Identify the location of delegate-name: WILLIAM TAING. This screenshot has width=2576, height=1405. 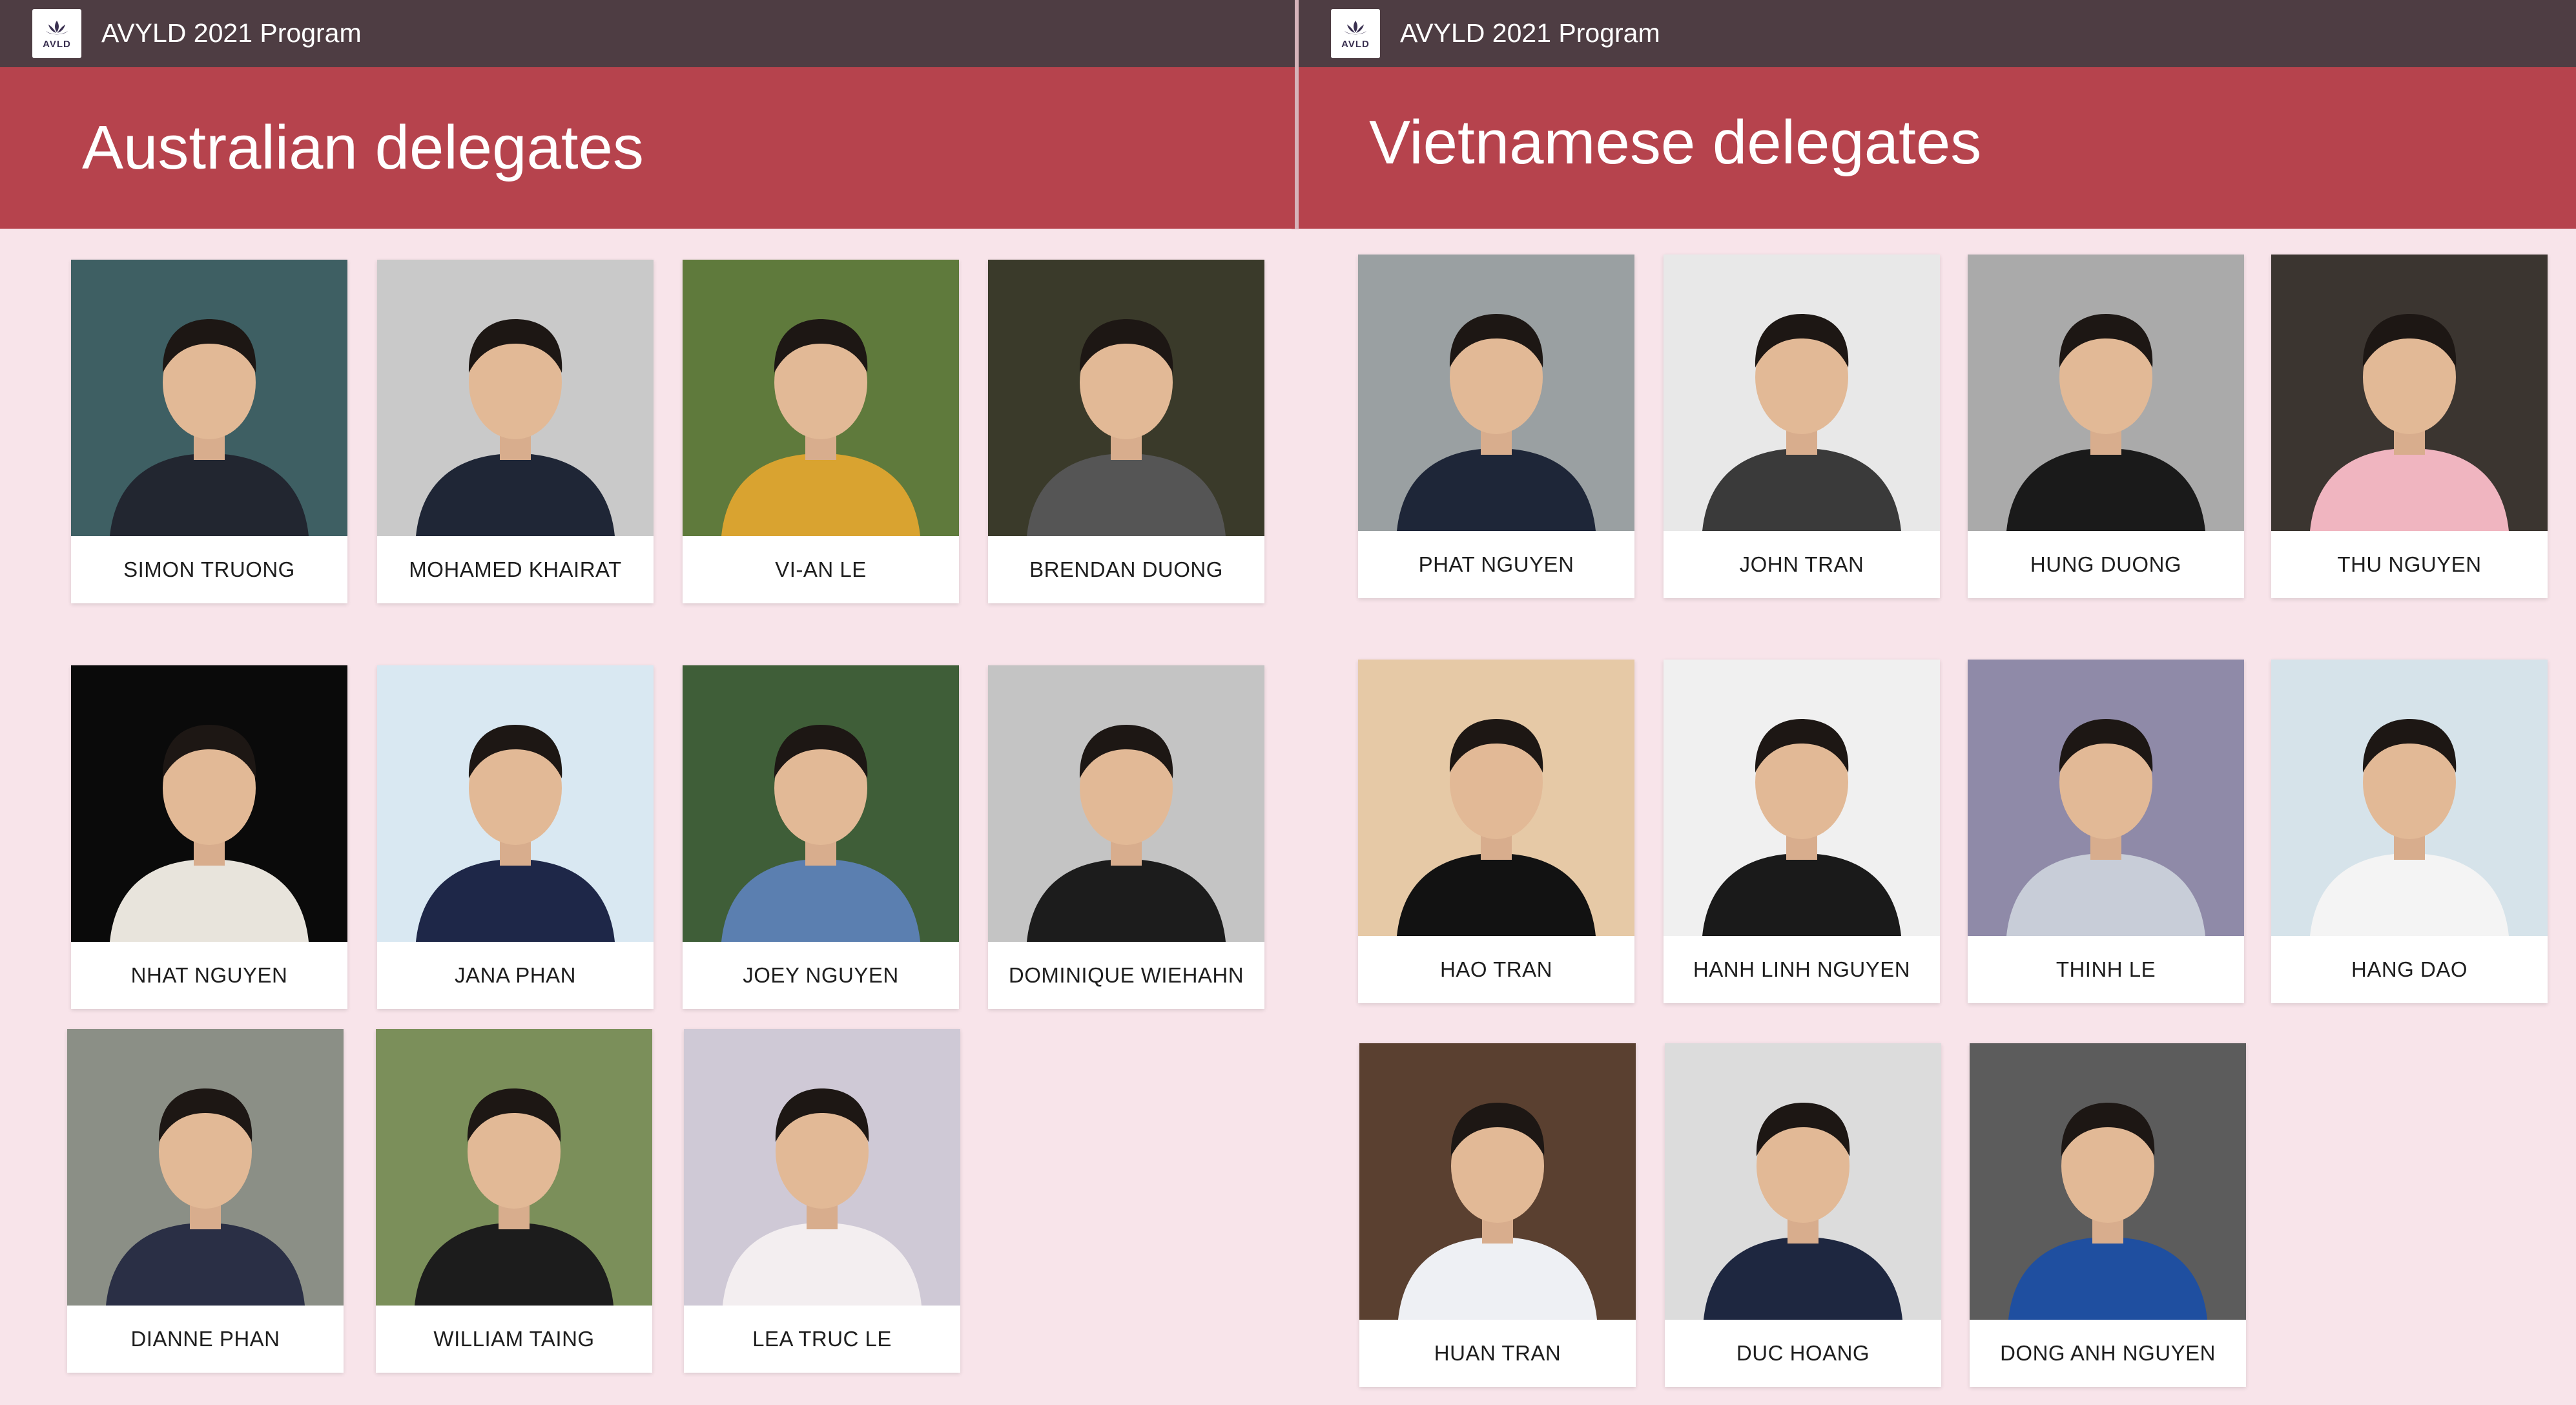
(514, 1339).